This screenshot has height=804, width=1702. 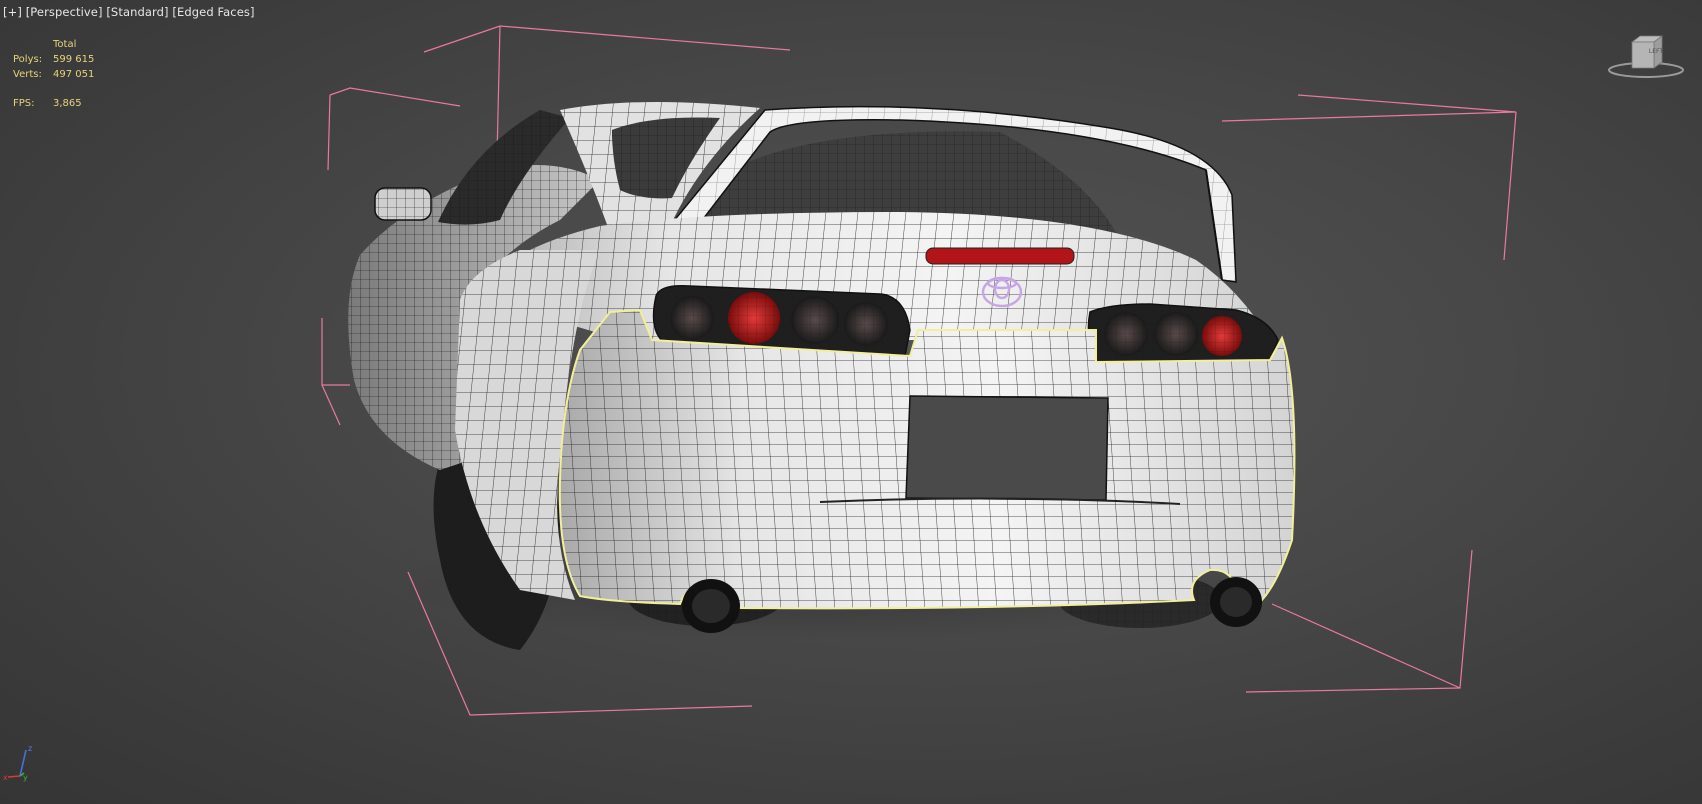 What do you see at coordinates (30, 748) in the screenshot?
I see `axis-z-label: z` at bounding box center [30, 748].